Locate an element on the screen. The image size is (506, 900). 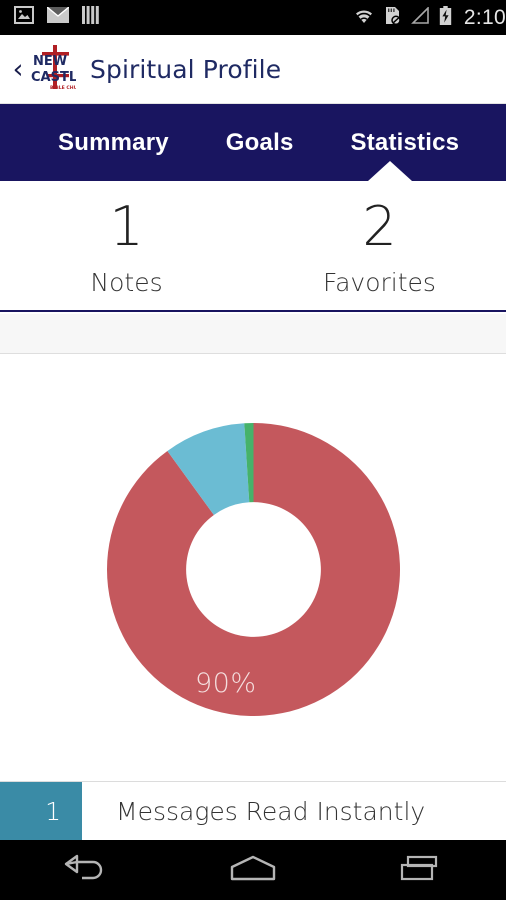
bars-icon is located at coordinates (90, 17).